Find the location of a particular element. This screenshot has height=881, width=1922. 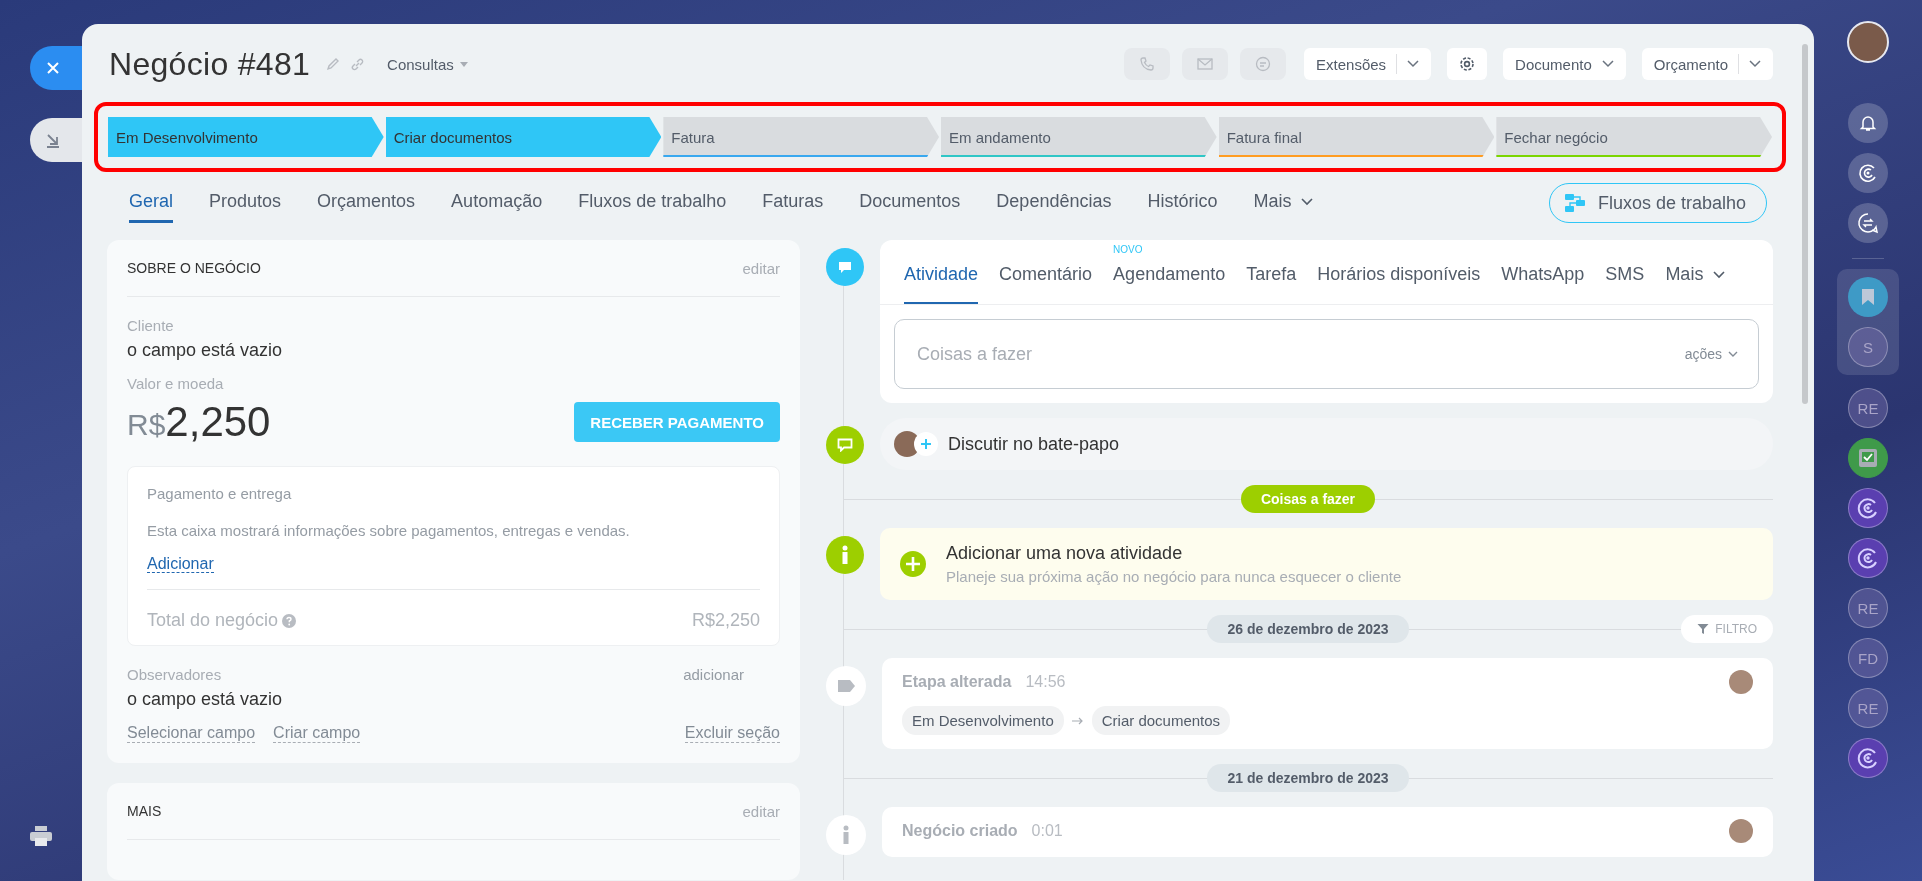

field-label: Cliente is located at coordinates (151, 325).